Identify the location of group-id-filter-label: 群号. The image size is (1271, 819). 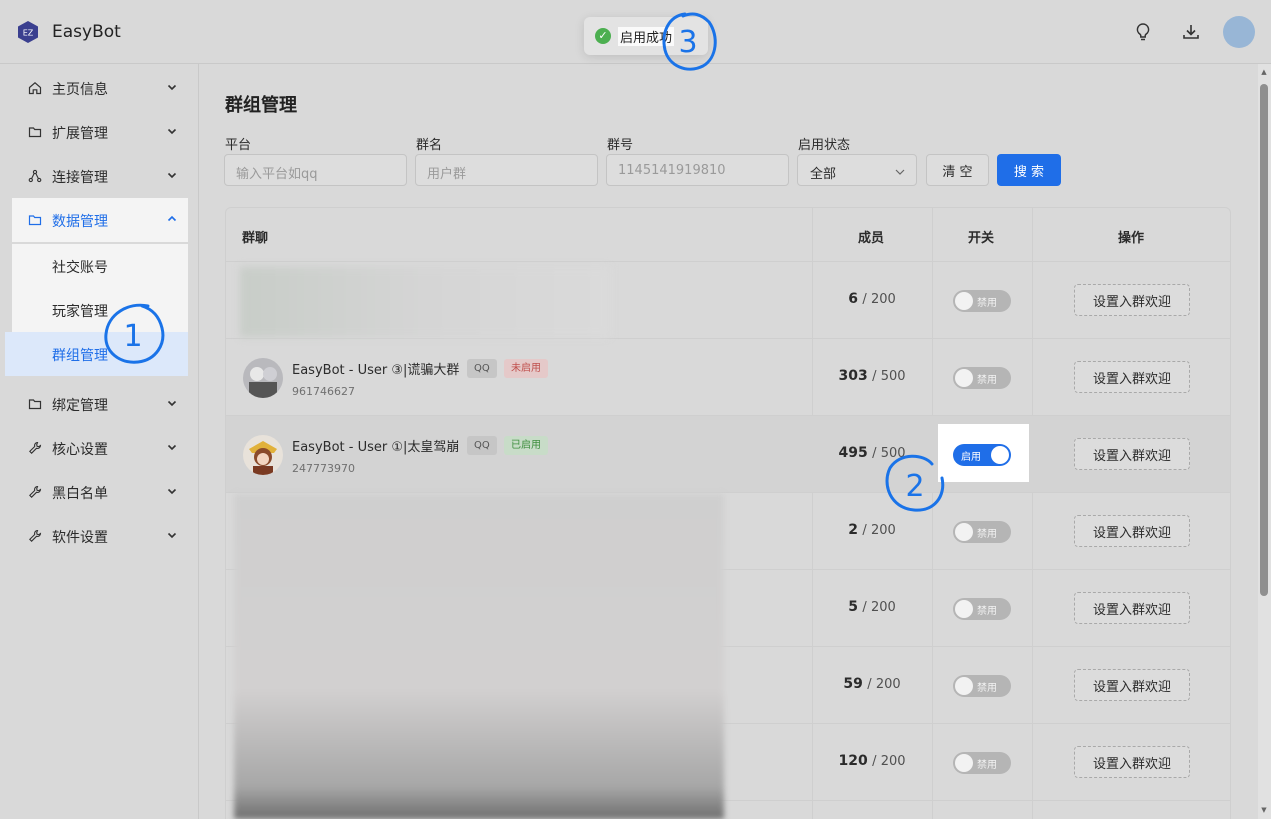
(620, 145).